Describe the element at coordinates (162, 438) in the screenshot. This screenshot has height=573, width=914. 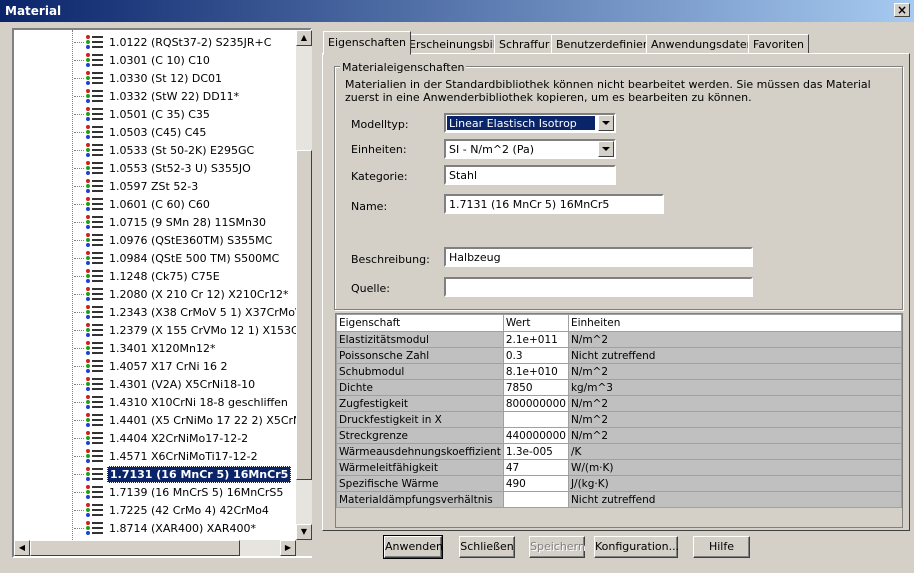
I see `tree-item: 1.4404 X2CrNiMo17-12-2` at that location.